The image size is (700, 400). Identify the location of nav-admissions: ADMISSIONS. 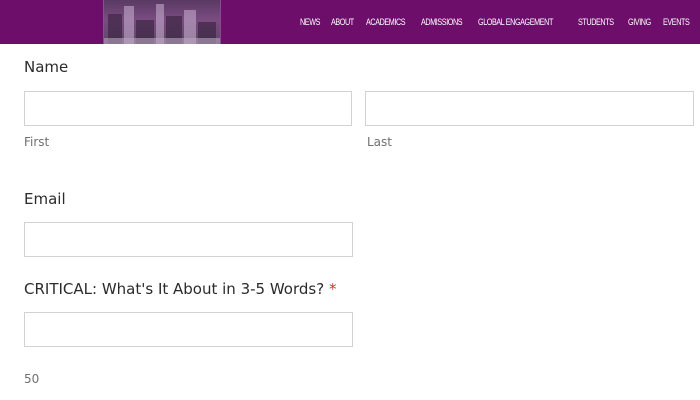
(442, 22).